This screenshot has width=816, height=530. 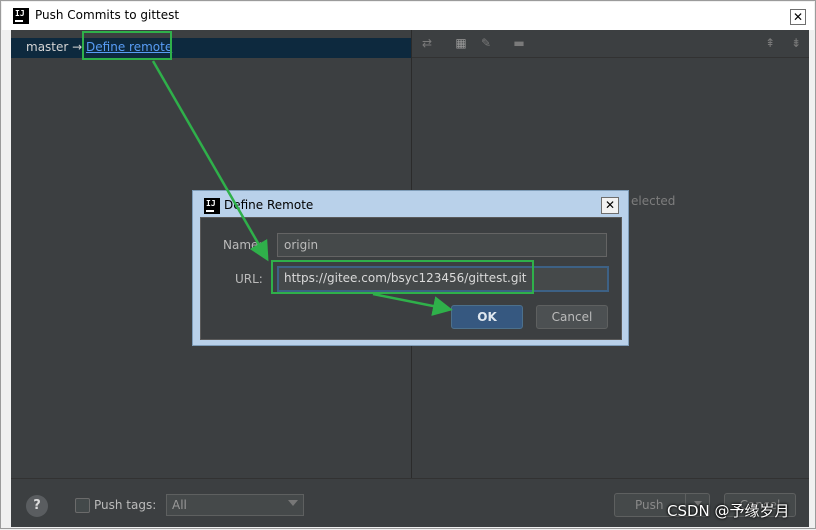 I want to click on preview-panel-icon: ▬, so click(x=519, y=43).